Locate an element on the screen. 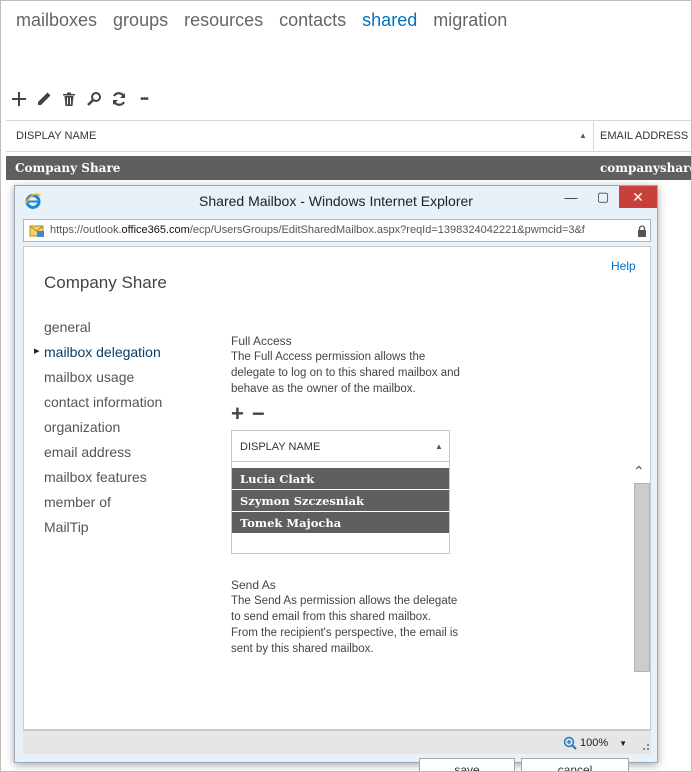 This screenshot has height=772, width=692. column-email-address: EMAIL ADDRESS is located at coordinates (644, 136).